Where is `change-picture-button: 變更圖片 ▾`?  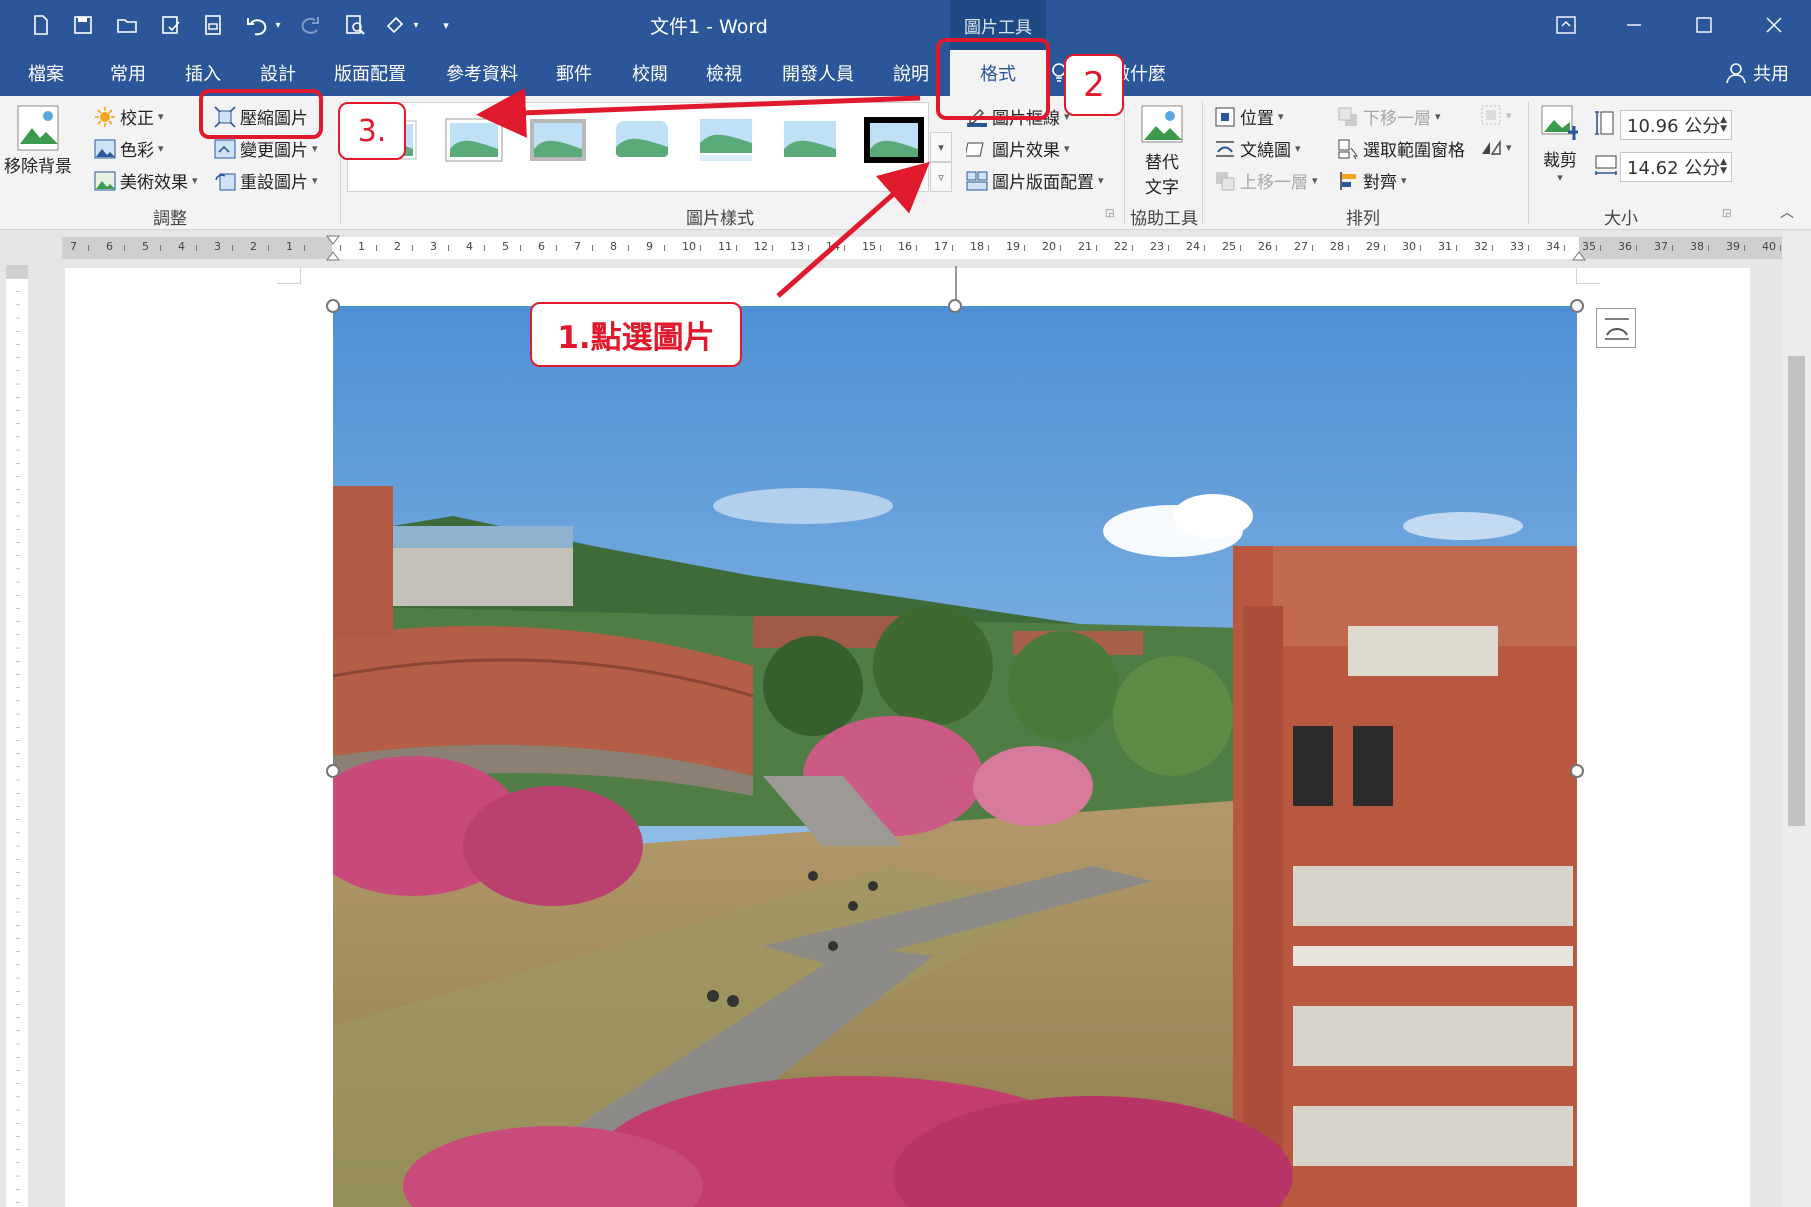
change-picture-button: 變更圖片 ▾ is located at coordinates (266, 148).